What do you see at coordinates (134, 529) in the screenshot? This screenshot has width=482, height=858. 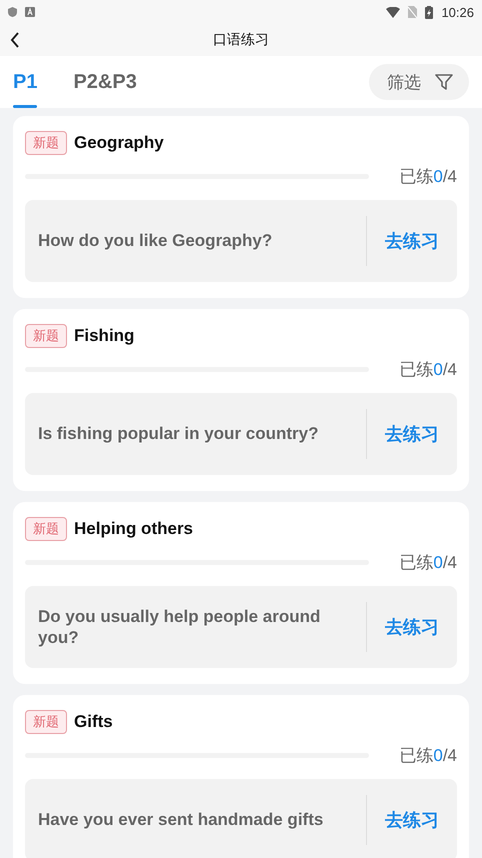 I see `topic-title: Helping others` at bounding box center [134, 529].